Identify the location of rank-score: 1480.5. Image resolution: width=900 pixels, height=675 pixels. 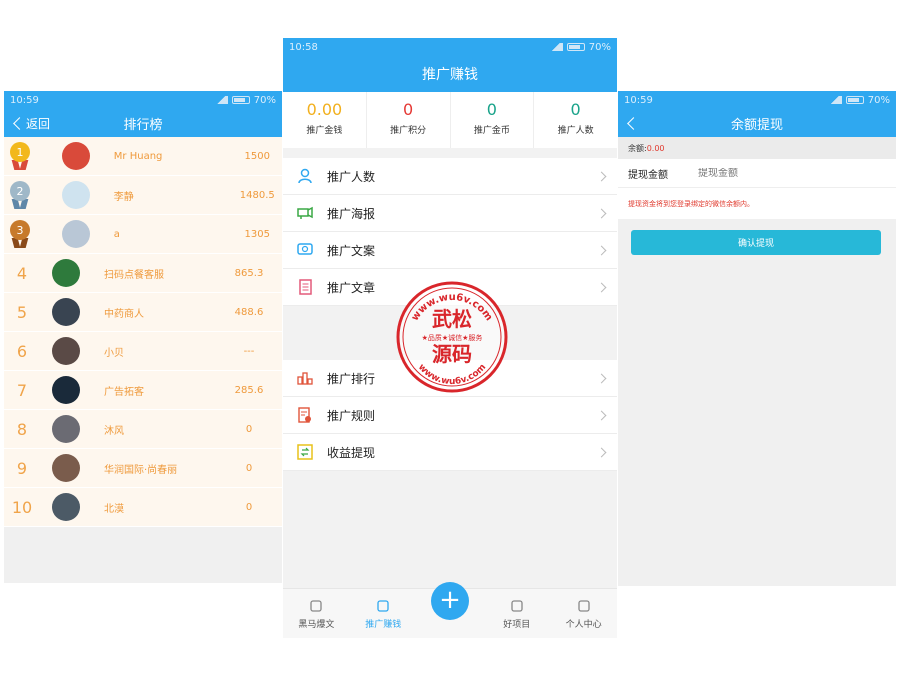
(257, 195).